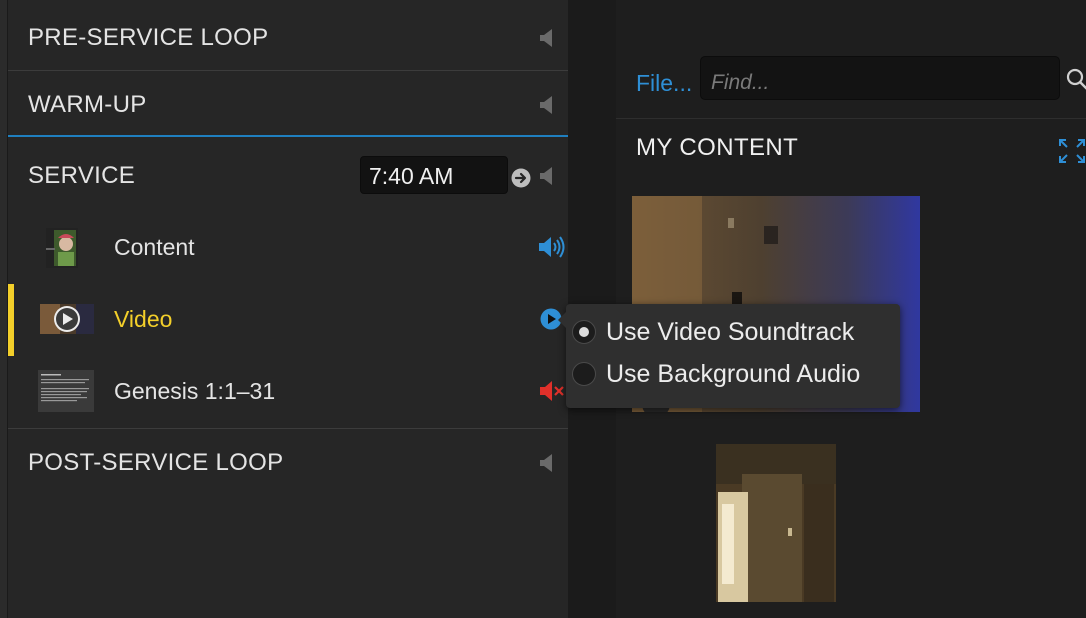  Describe the element at coordinates (851, 118) in the screenshot. I see `library-divider` at that location.